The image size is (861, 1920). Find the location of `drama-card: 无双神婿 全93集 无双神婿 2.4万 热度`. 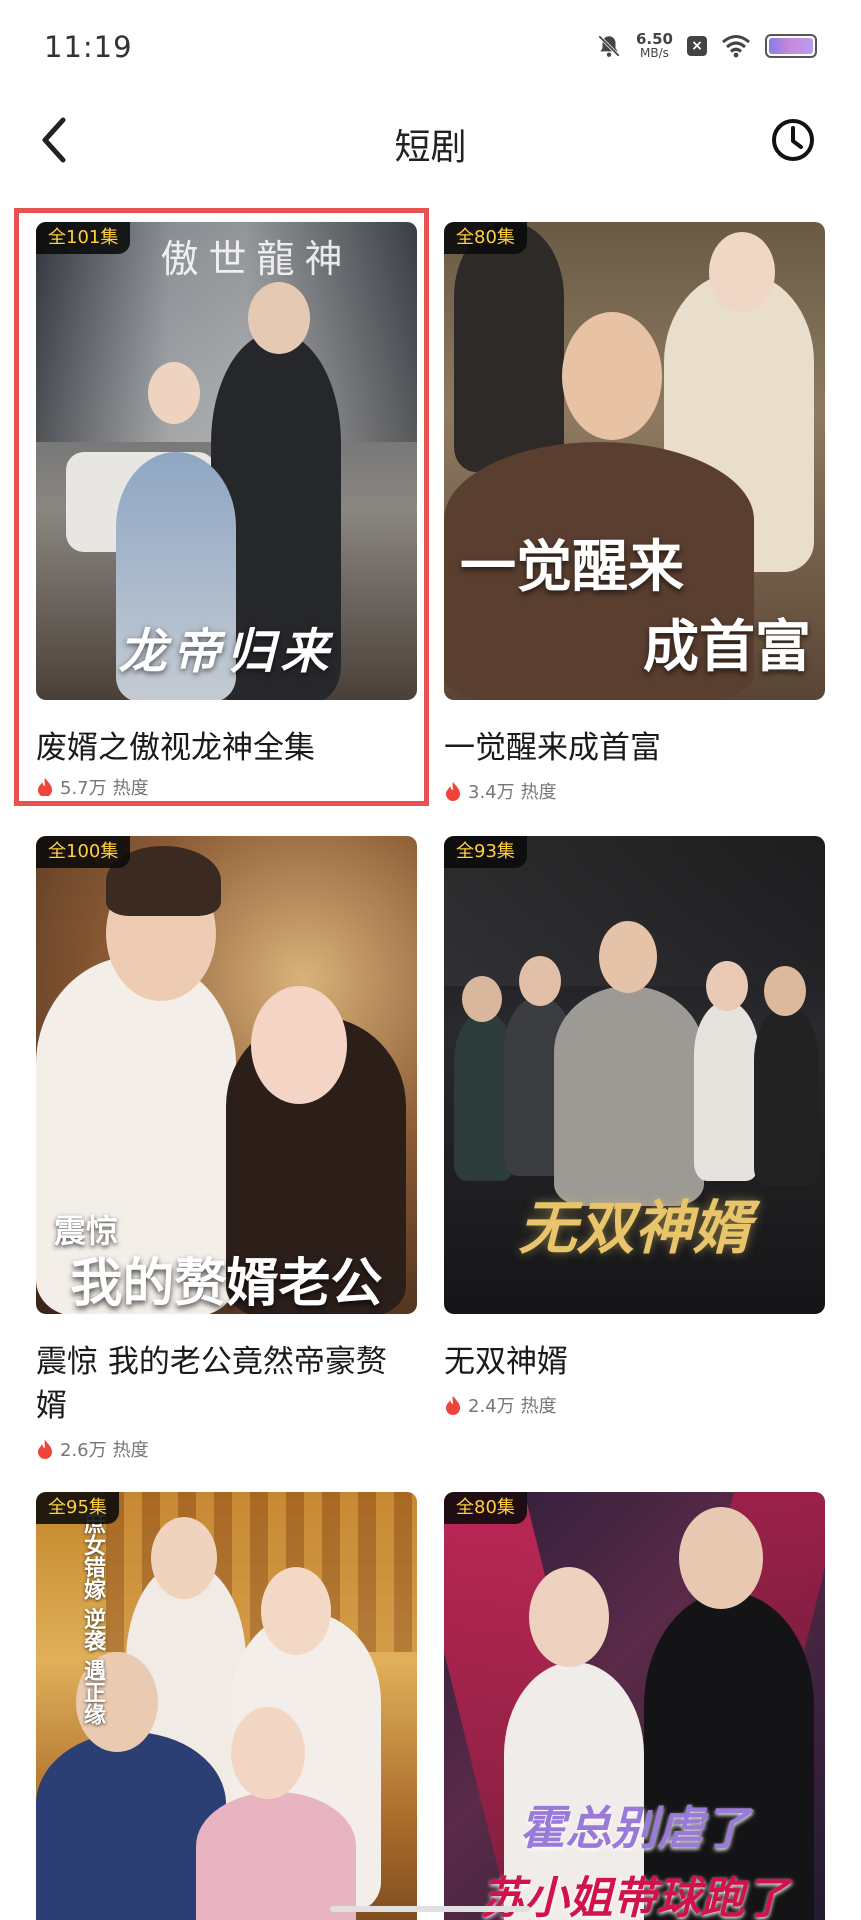

drama-card: 无双神婿 全93集 无双神婿 2.4万 热度 is located at coordinates (634, 1127).